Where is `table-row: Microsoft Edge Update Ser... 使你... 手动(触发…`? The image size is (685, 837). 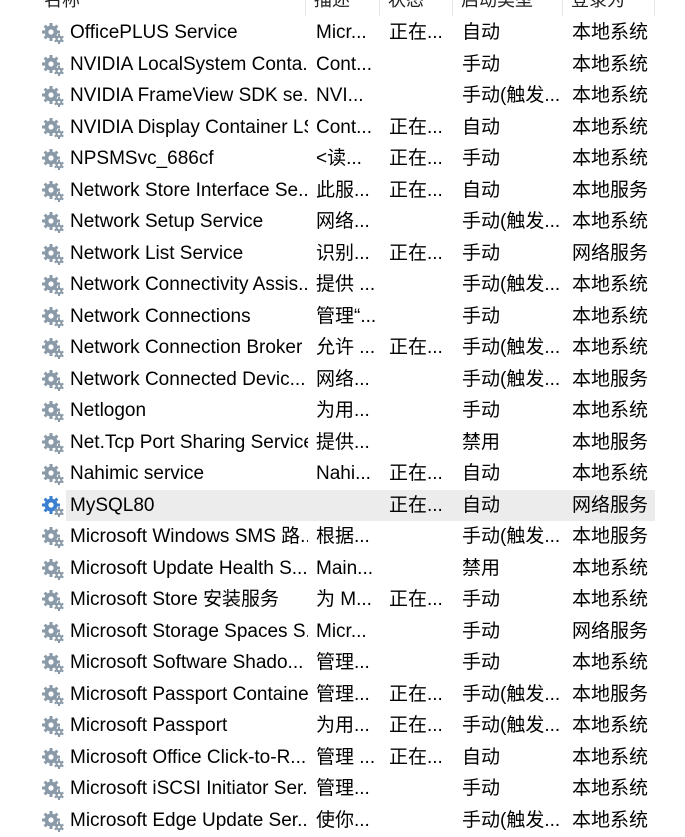 table-row: Microsoft Edge Update Ser... 使你... 手动(触发… is located at coordinates (342, 821).